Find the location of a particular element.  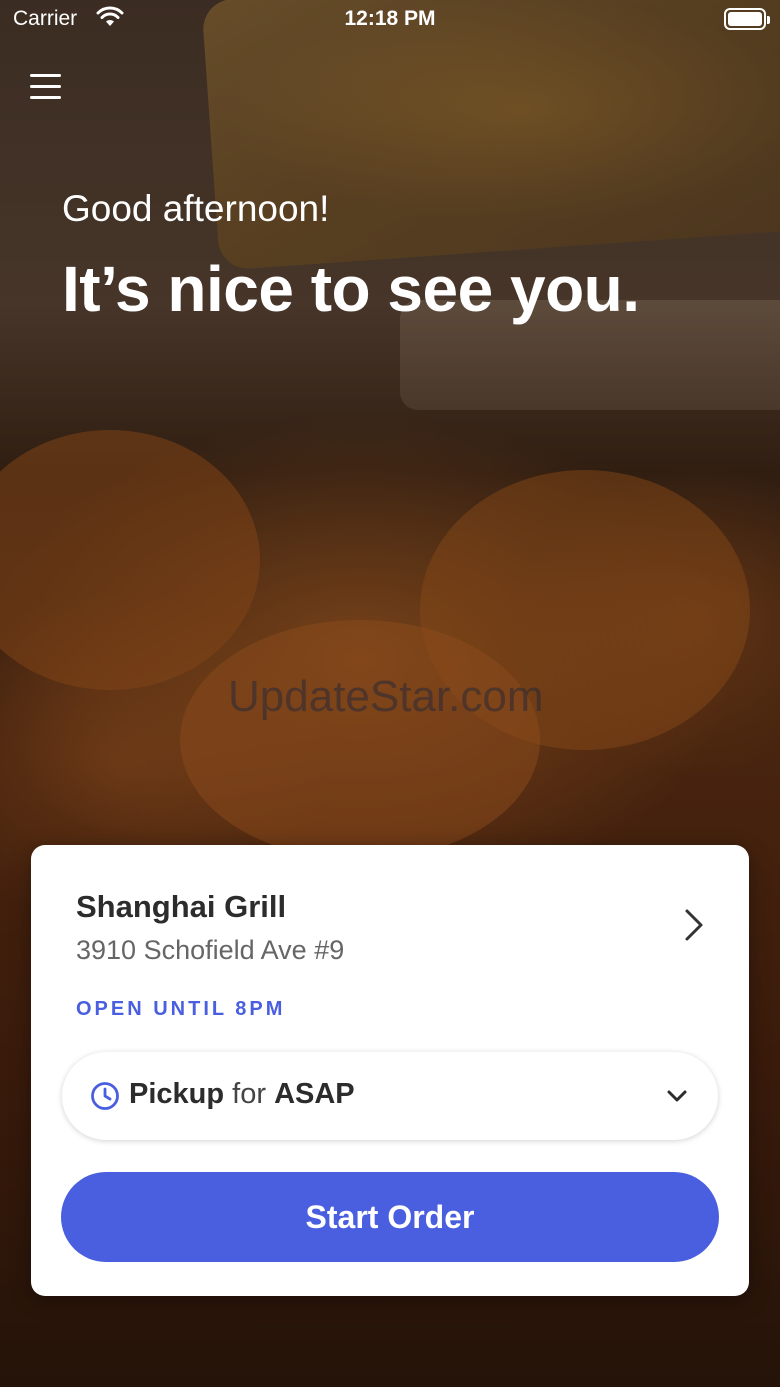

greeting-text: Good afternoon! is located at coordinates (196, 208).